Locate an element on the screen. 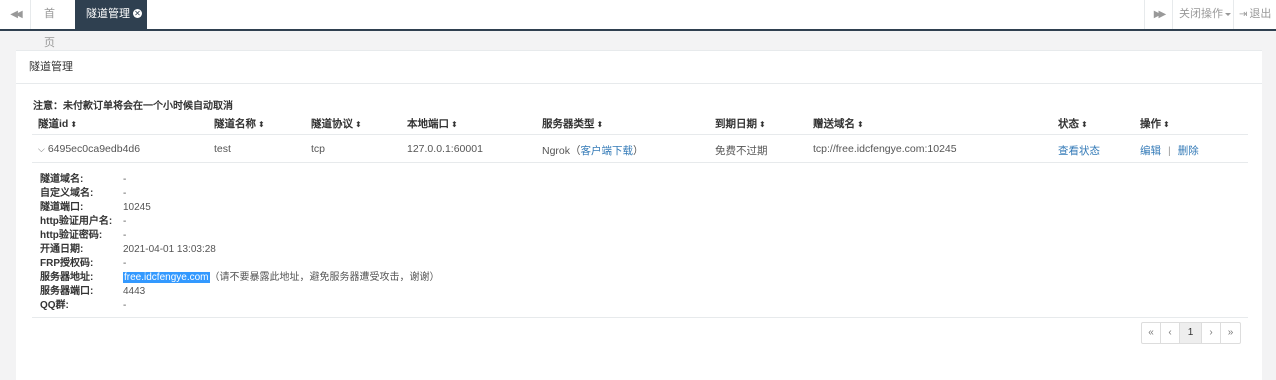  col-server-type: 服务器类型 ⬍ is located at coordinates (572, 123).